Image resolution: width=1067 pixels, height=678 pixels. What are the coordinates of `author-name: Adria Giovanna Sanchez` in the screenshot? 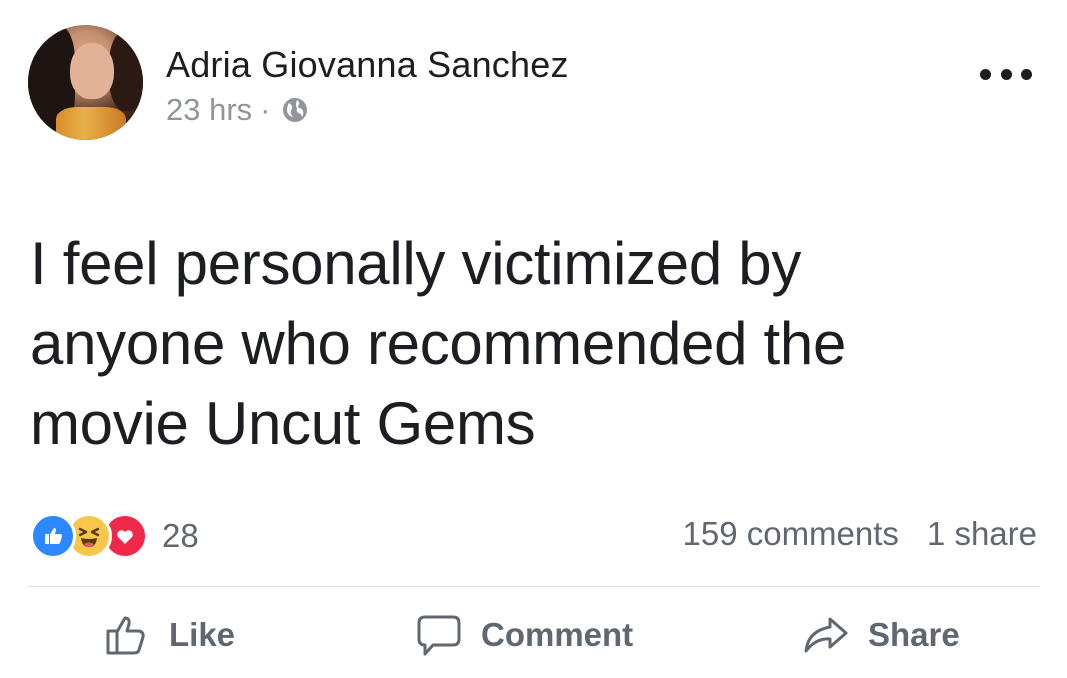 It's located at (367, 65).